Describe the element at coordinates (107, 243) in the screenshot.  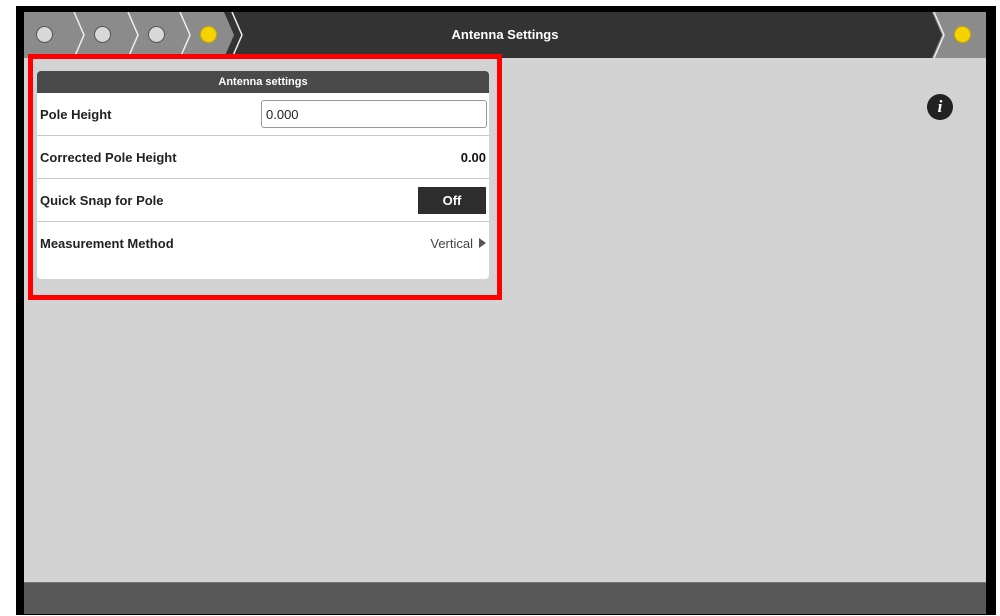
I see `measurement-method-label: Measurement Method` at that location.